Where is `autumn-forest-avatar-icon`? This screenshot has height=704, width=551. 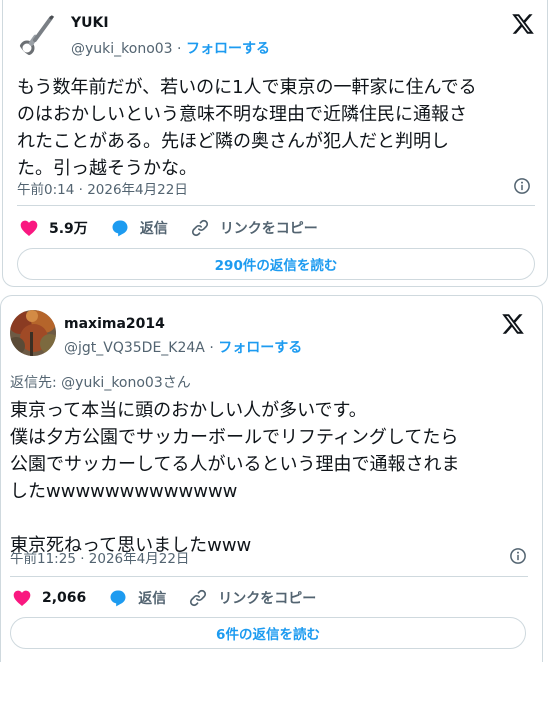 autumn-forest-avatar-icon is located at coordinates (33, 333).